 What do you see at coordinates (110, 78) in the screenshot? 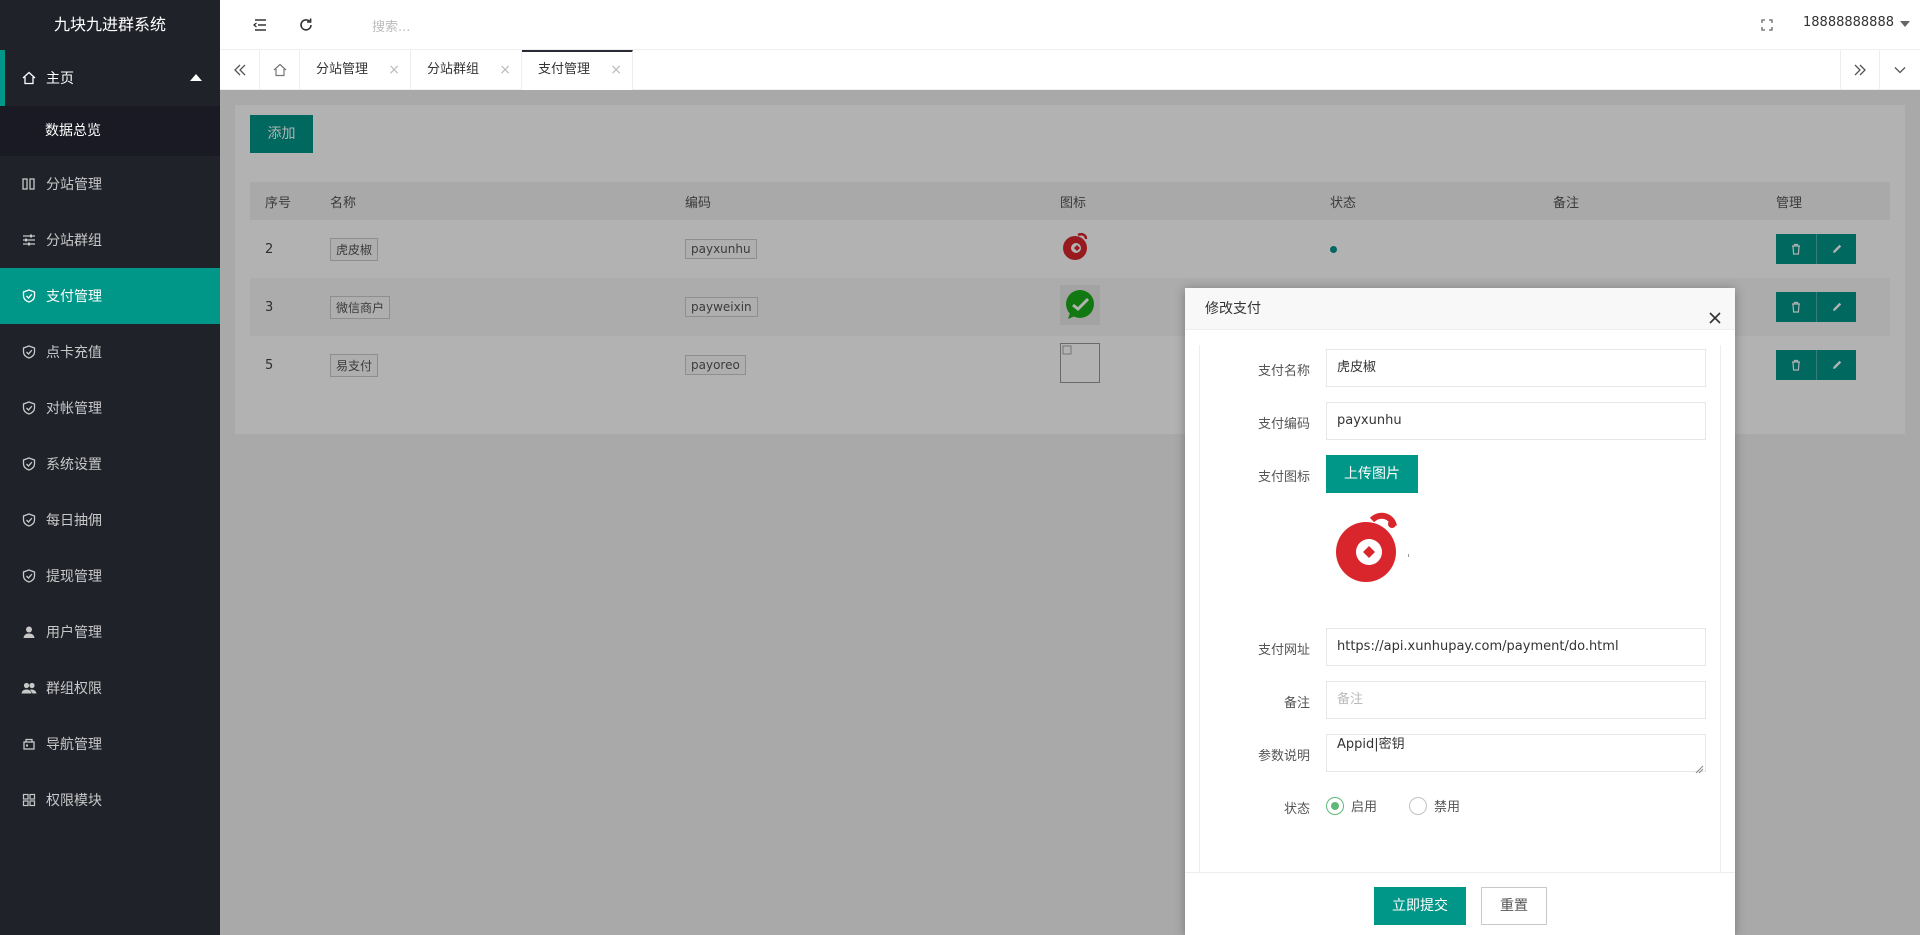
I see `sidebar-item-home: 主页` at bounding box center [110, 78].